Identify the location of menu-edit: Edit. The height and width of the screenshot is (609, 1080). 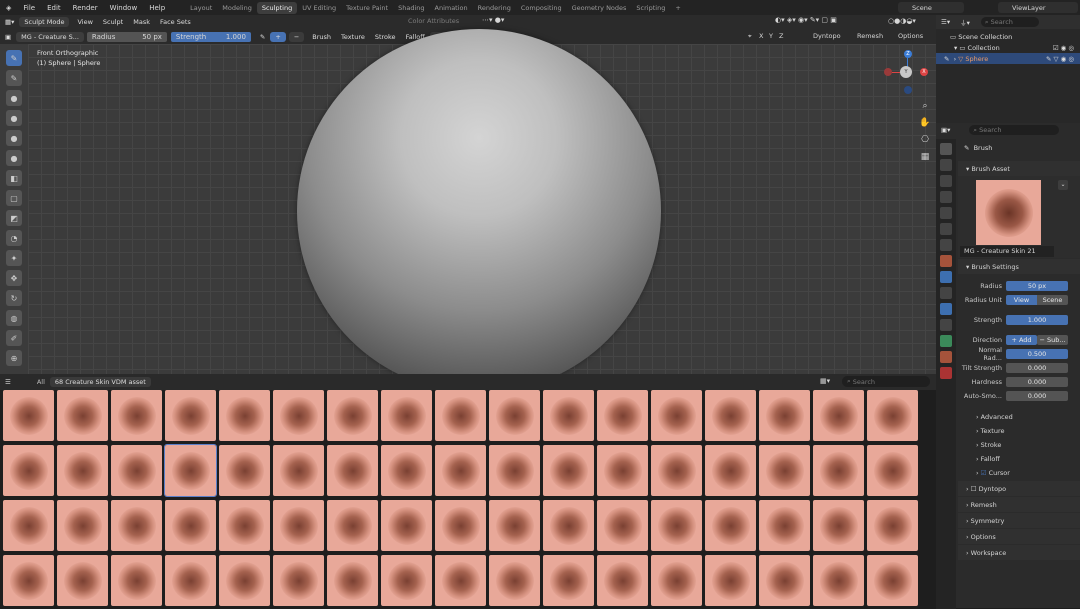
(54, 8).